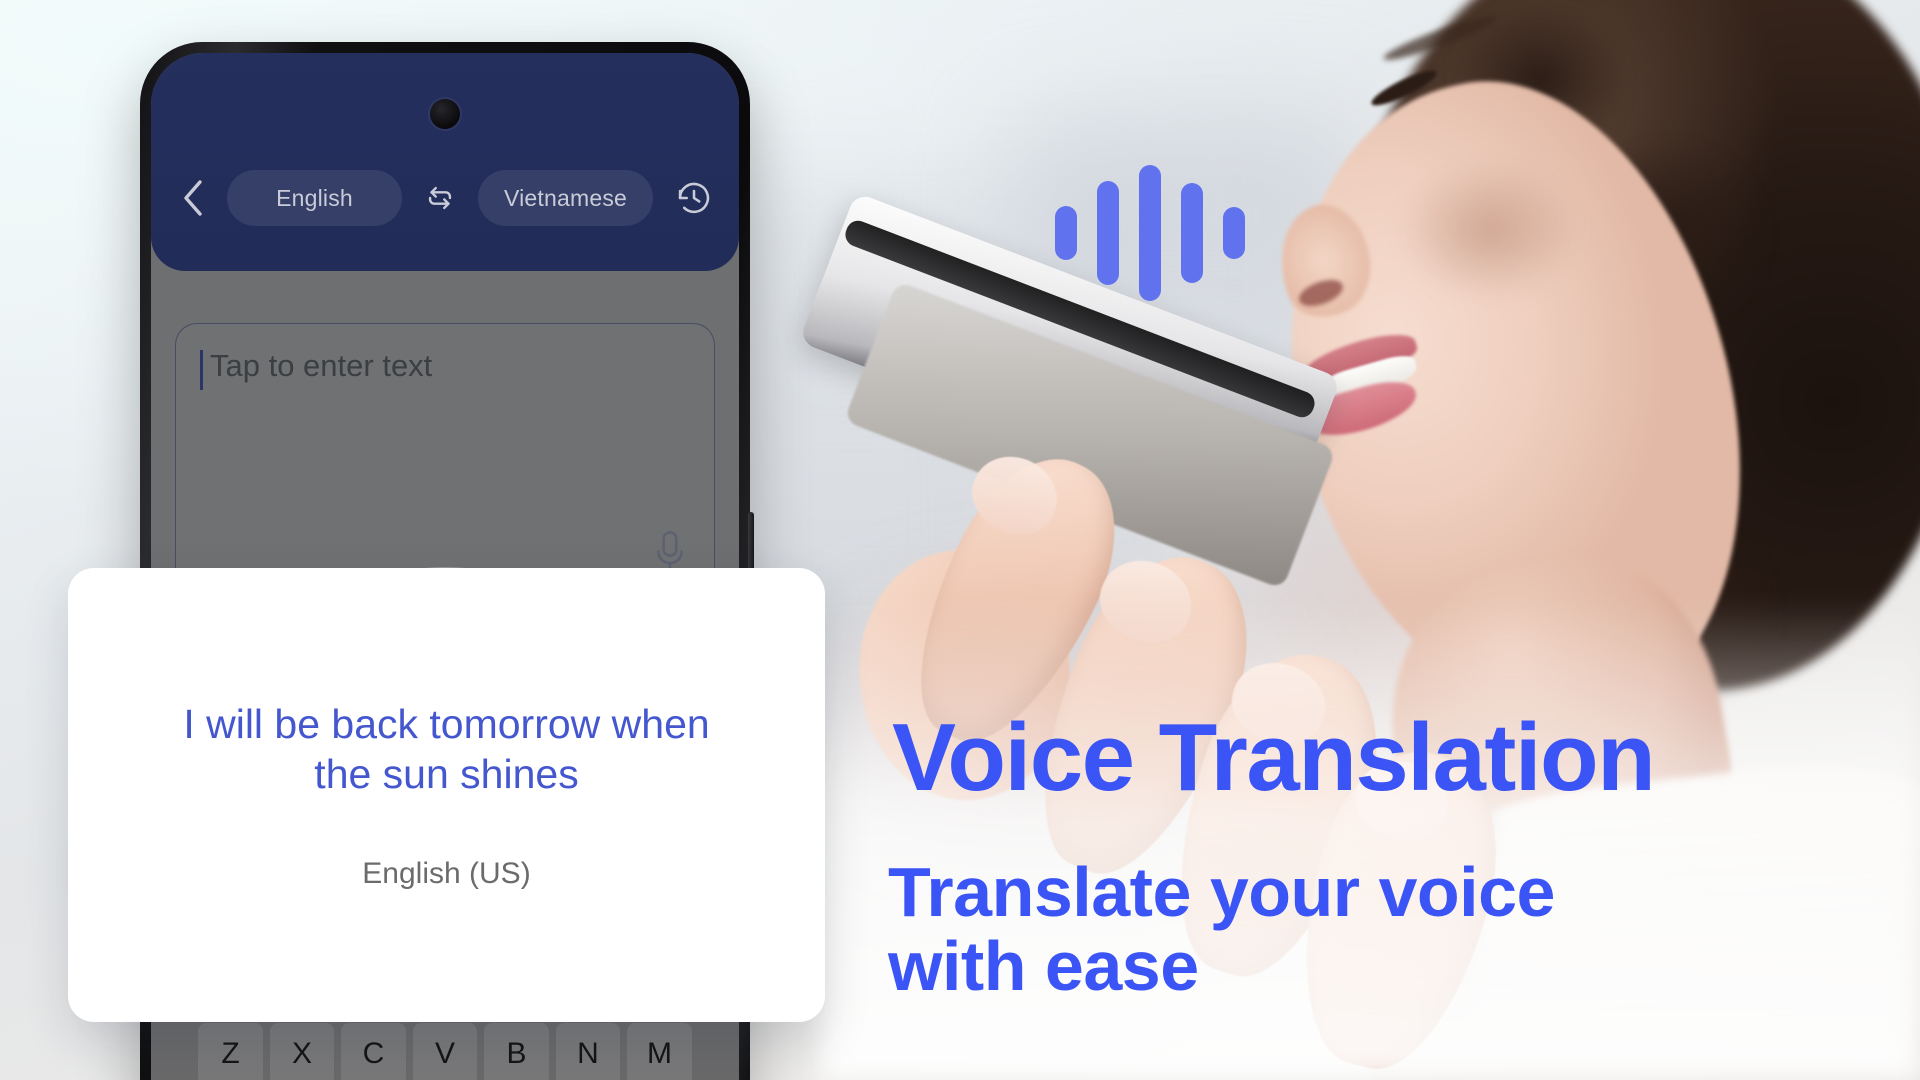 This screenshot has width=1920, height=1080. I want to click on text-caret, so click(201, 370).